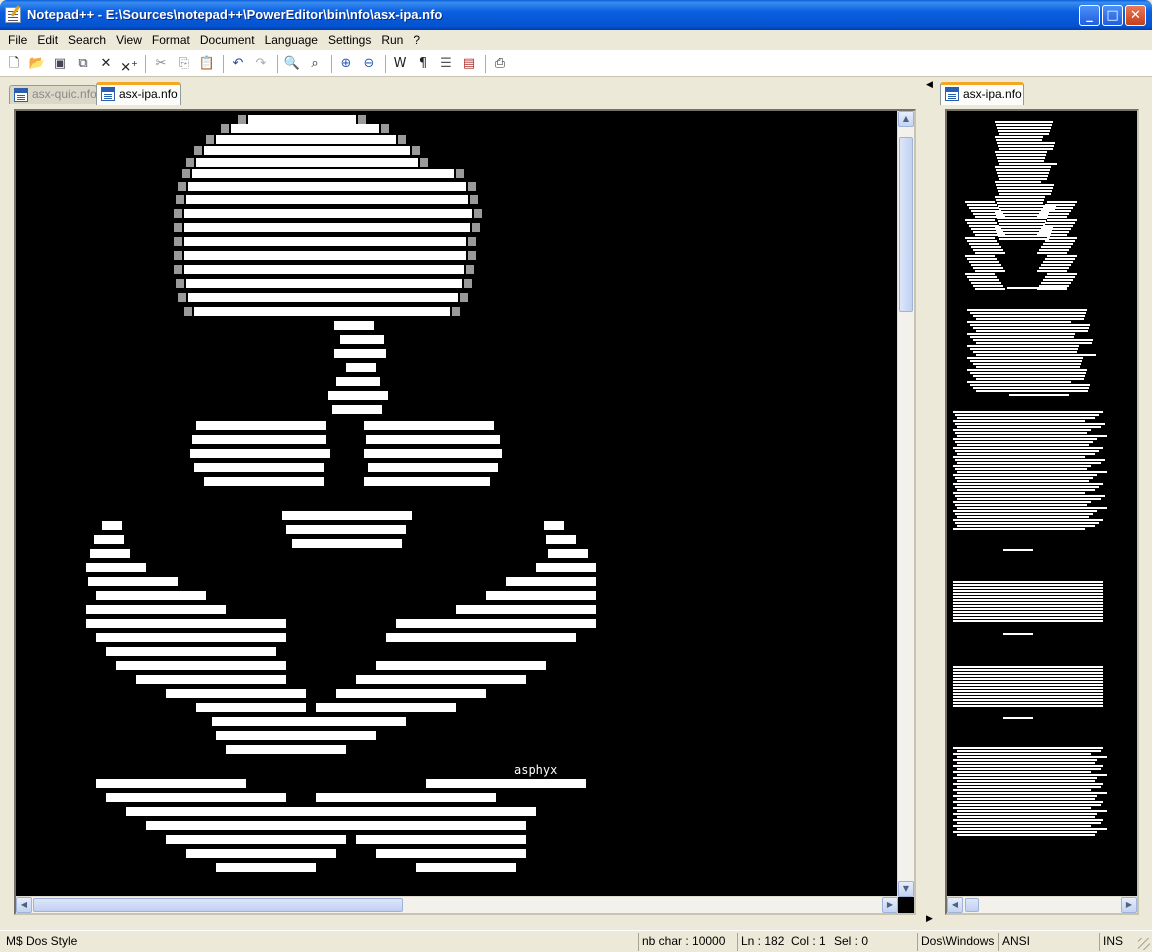 The image size is (1152, 952). Describe the element at coordinates (227, 40) in the screenshot. I see `menu-document: Document` at that location.